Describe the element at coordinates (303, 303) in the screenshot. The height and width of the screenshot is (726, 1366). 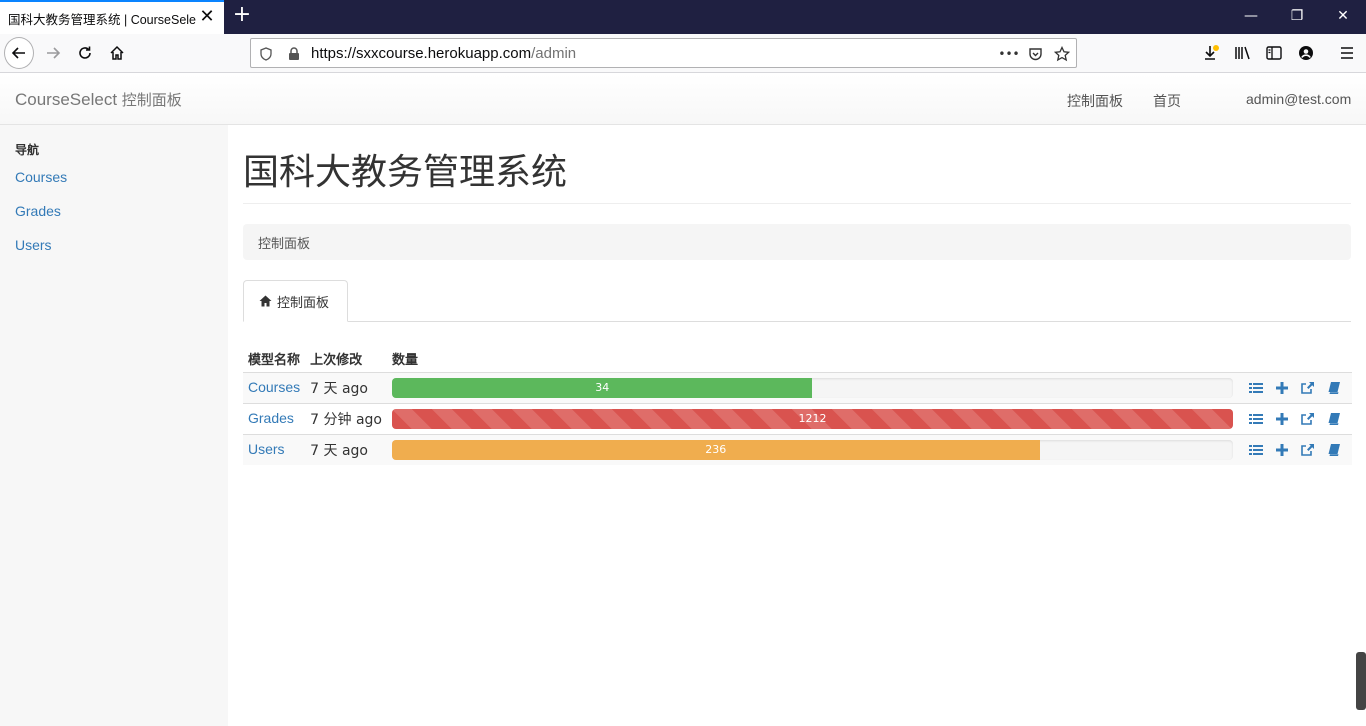
I see `tab-dashboard-label: 控制面板` at that location.